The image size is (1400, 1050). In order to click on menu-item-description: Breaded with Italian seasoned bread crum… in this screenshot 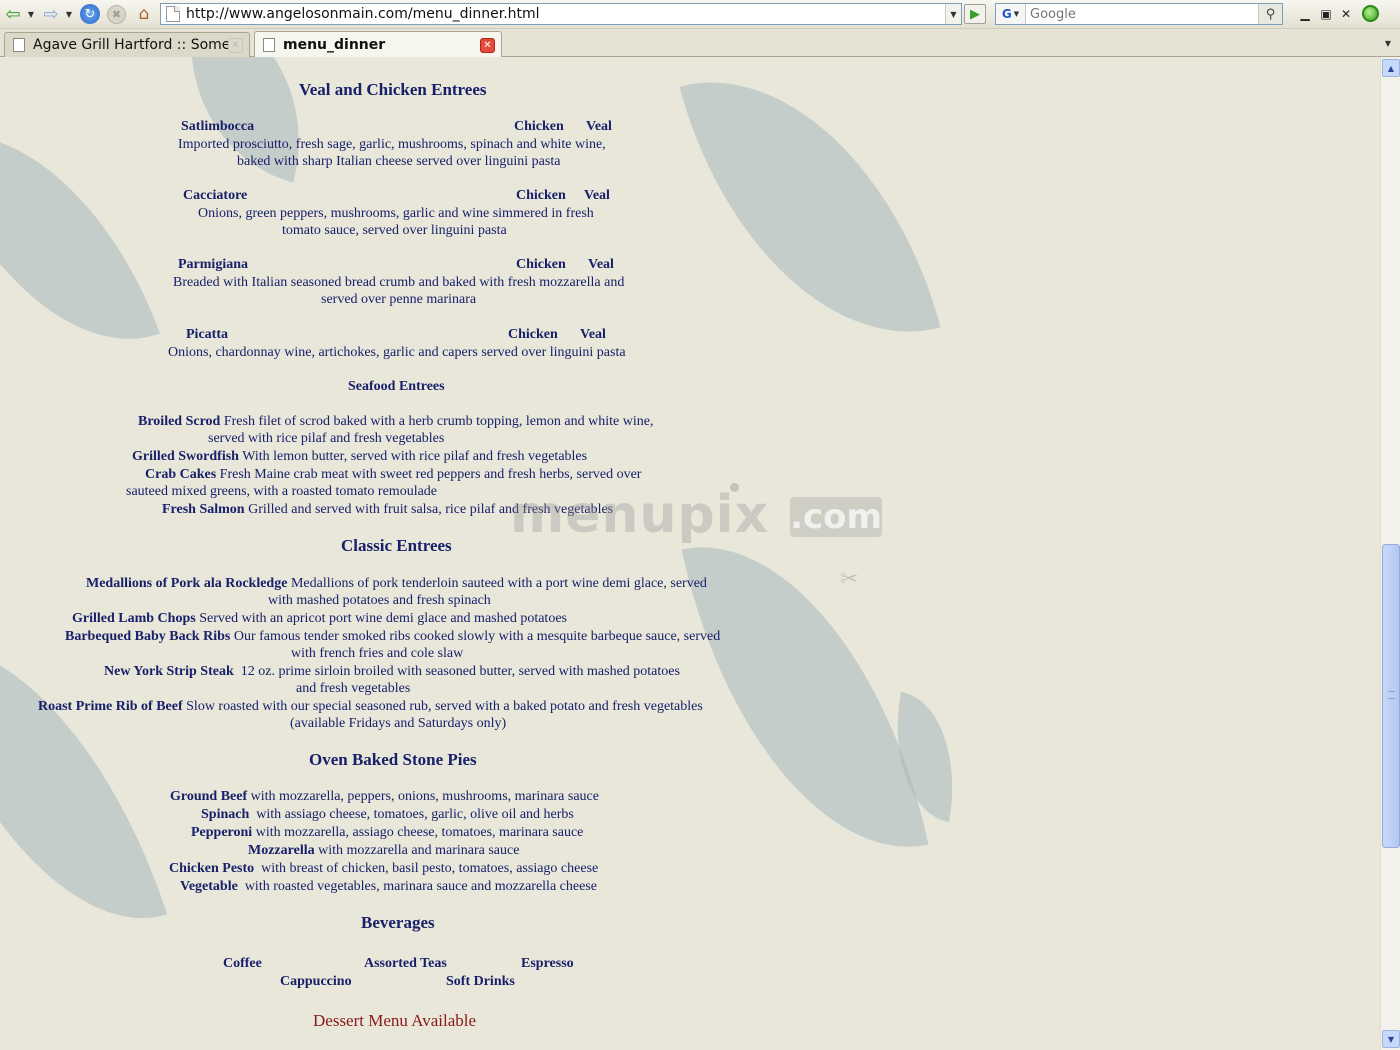, I will do `click(399, 282)`.